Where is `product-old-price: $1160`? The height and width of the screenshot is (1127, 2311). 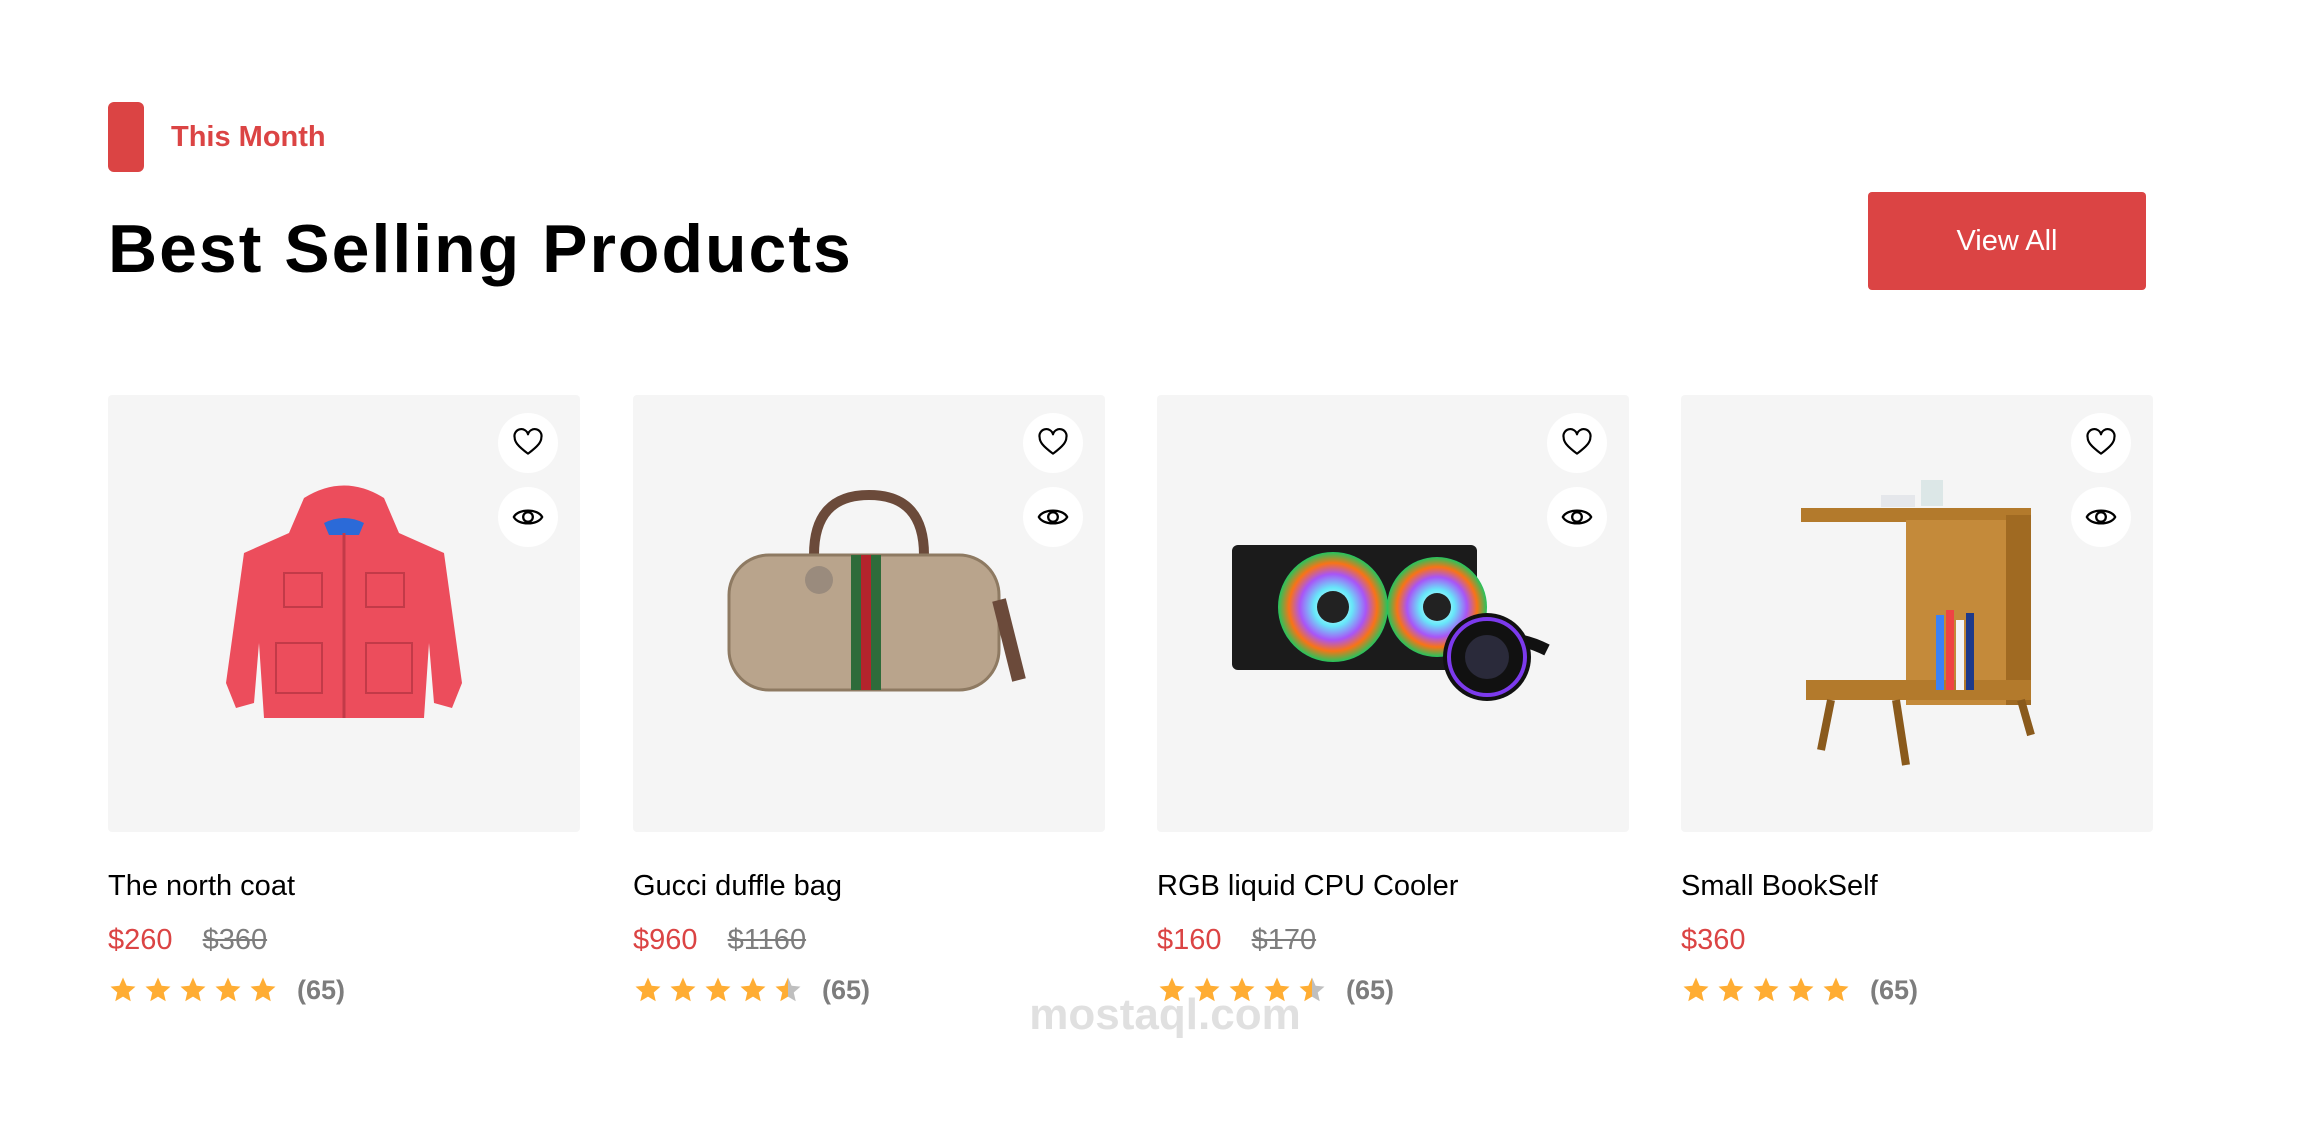
product-old-price: $1160 is located at coordinates (767, 940).